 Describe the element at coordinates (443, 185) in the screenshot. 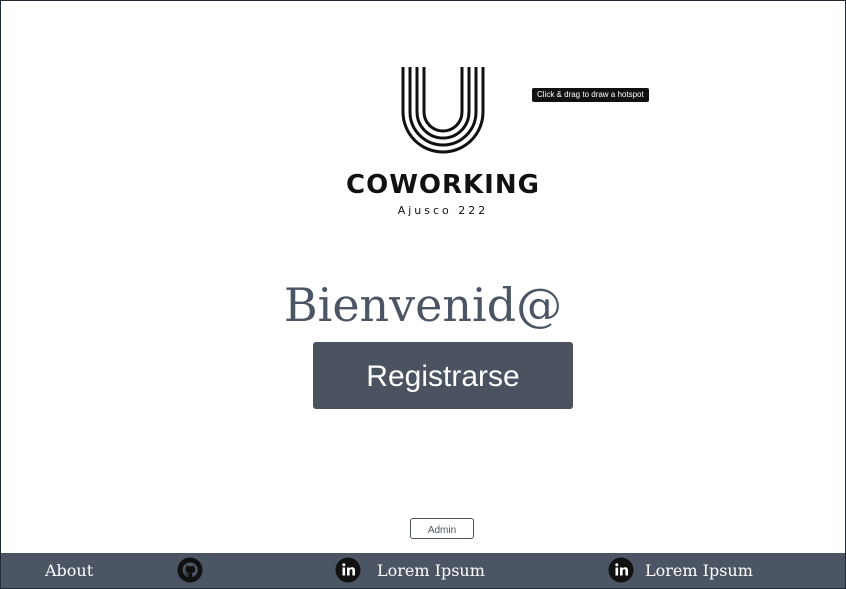

I see `logo-wordmark: COWORKING` at that location.